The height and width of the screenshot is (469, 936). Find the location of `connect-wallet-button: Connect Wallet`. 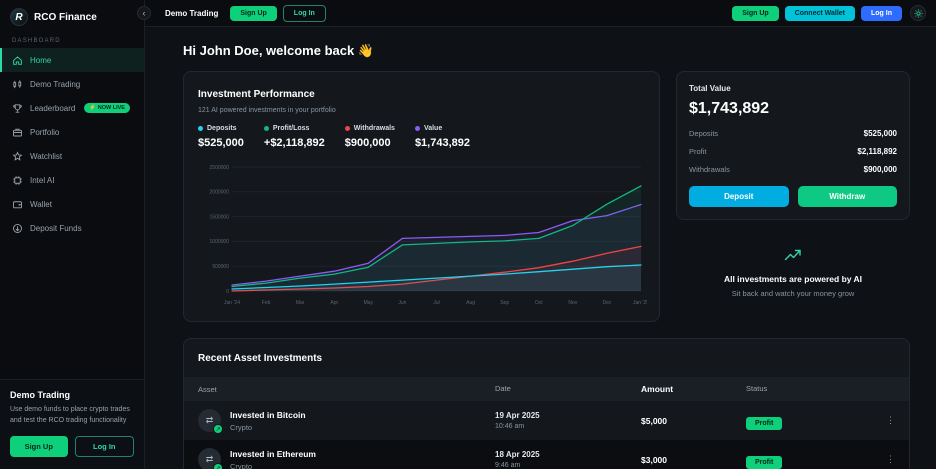

connect-wallet-button: Connect Wallet is located at coordinates (819, 13).